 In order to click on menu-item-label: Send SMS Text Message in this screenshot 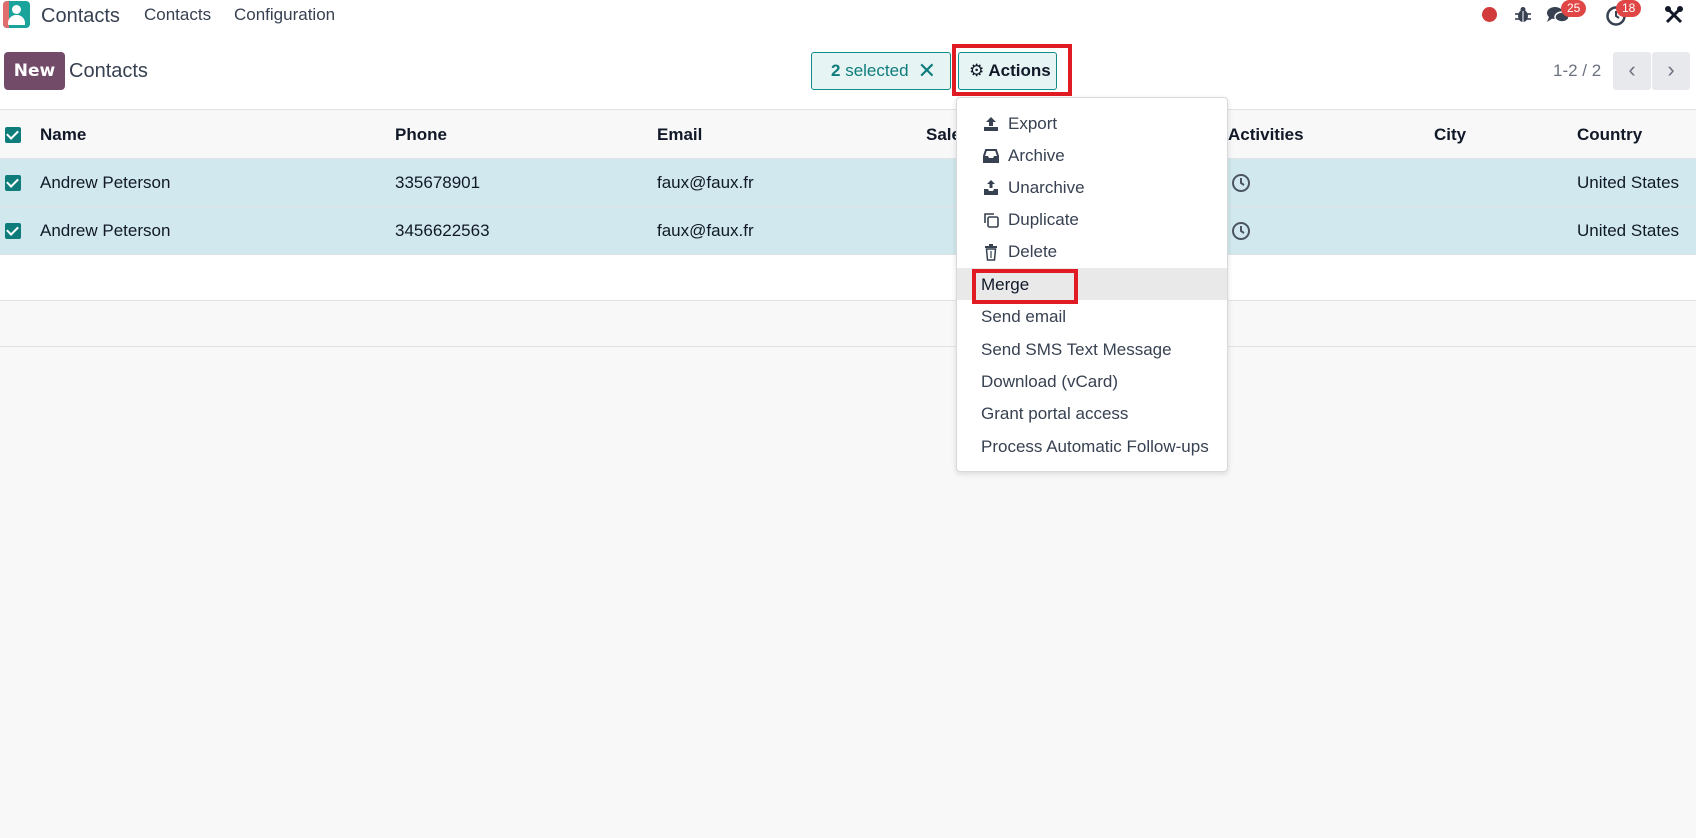, I will do `click(1076, 349)`.